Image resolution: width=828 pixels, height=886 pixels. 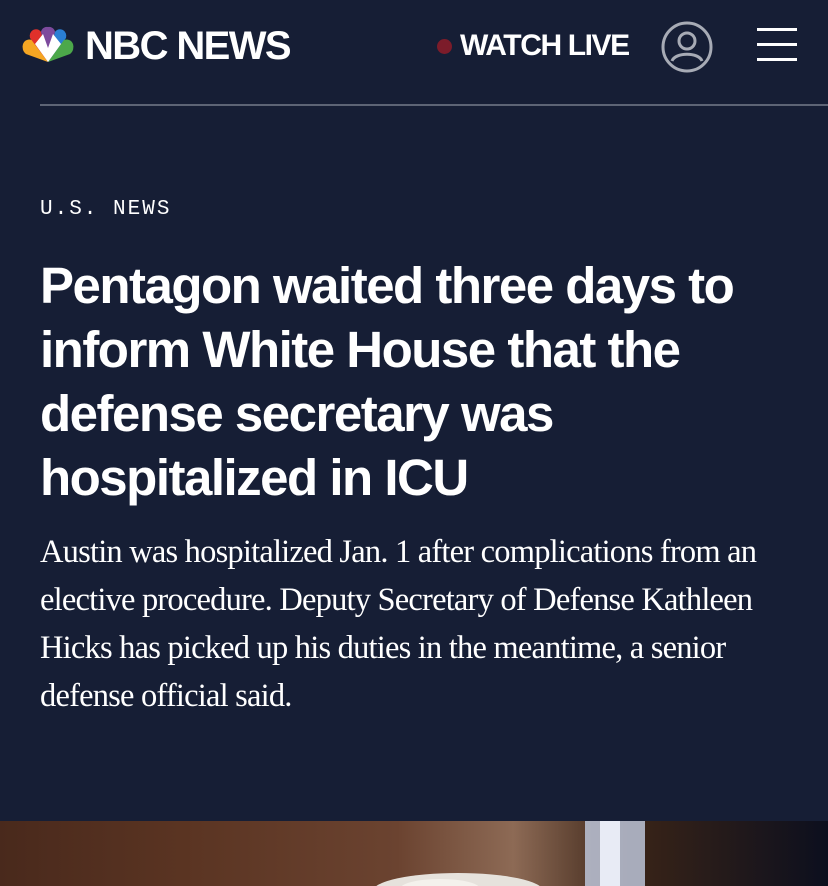 What do you see at coordinates (545, 45) in the screenshot?
I see `watch-live-label: WATCH LIVE` at bounding box center [545, 45].